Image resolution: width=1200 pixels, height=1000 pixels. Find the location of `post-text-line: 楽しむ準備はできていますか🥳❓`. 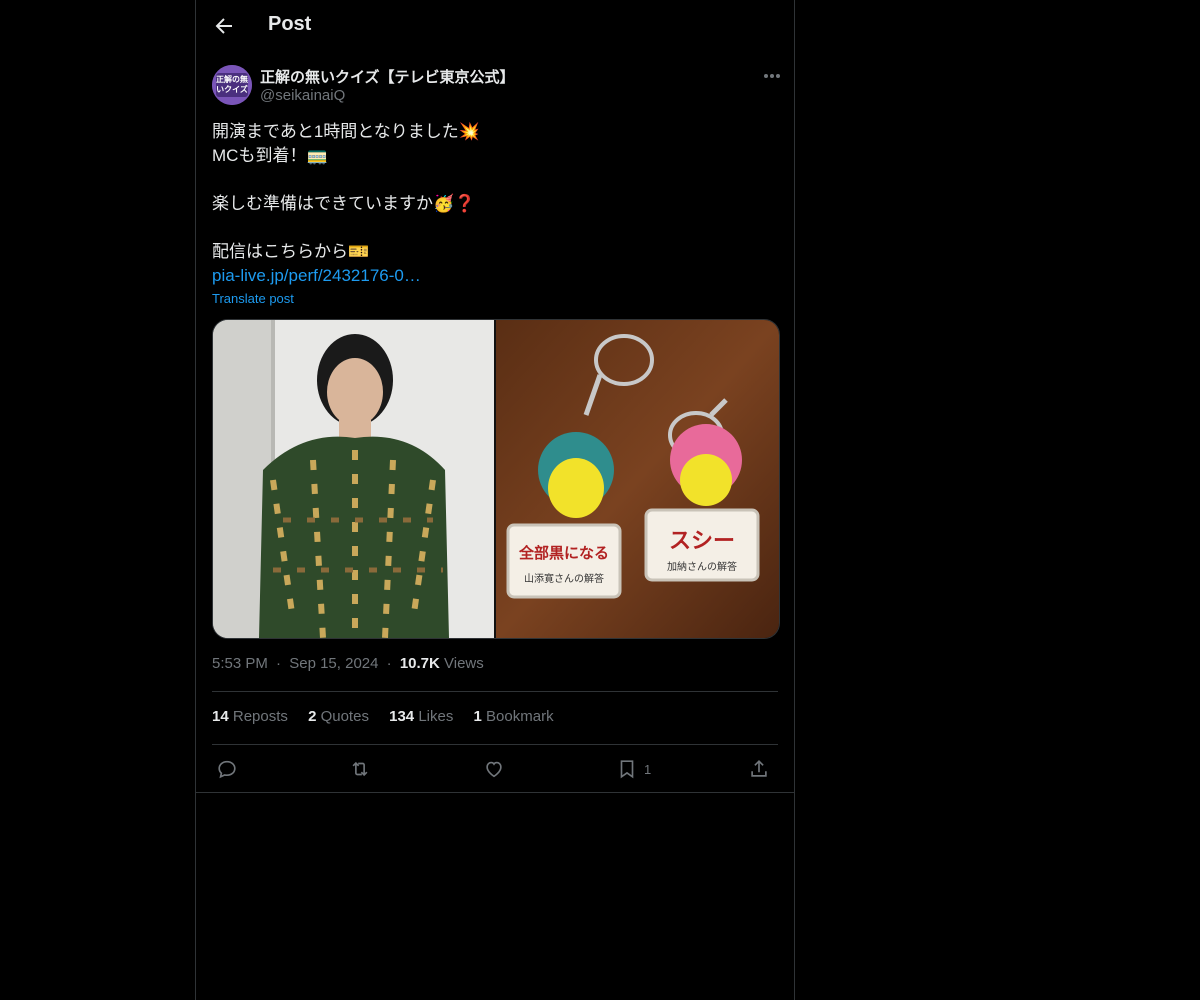

post-text-line: 楽しむ準備はできていますか🥳❓ is located at coordinates (344, 203).